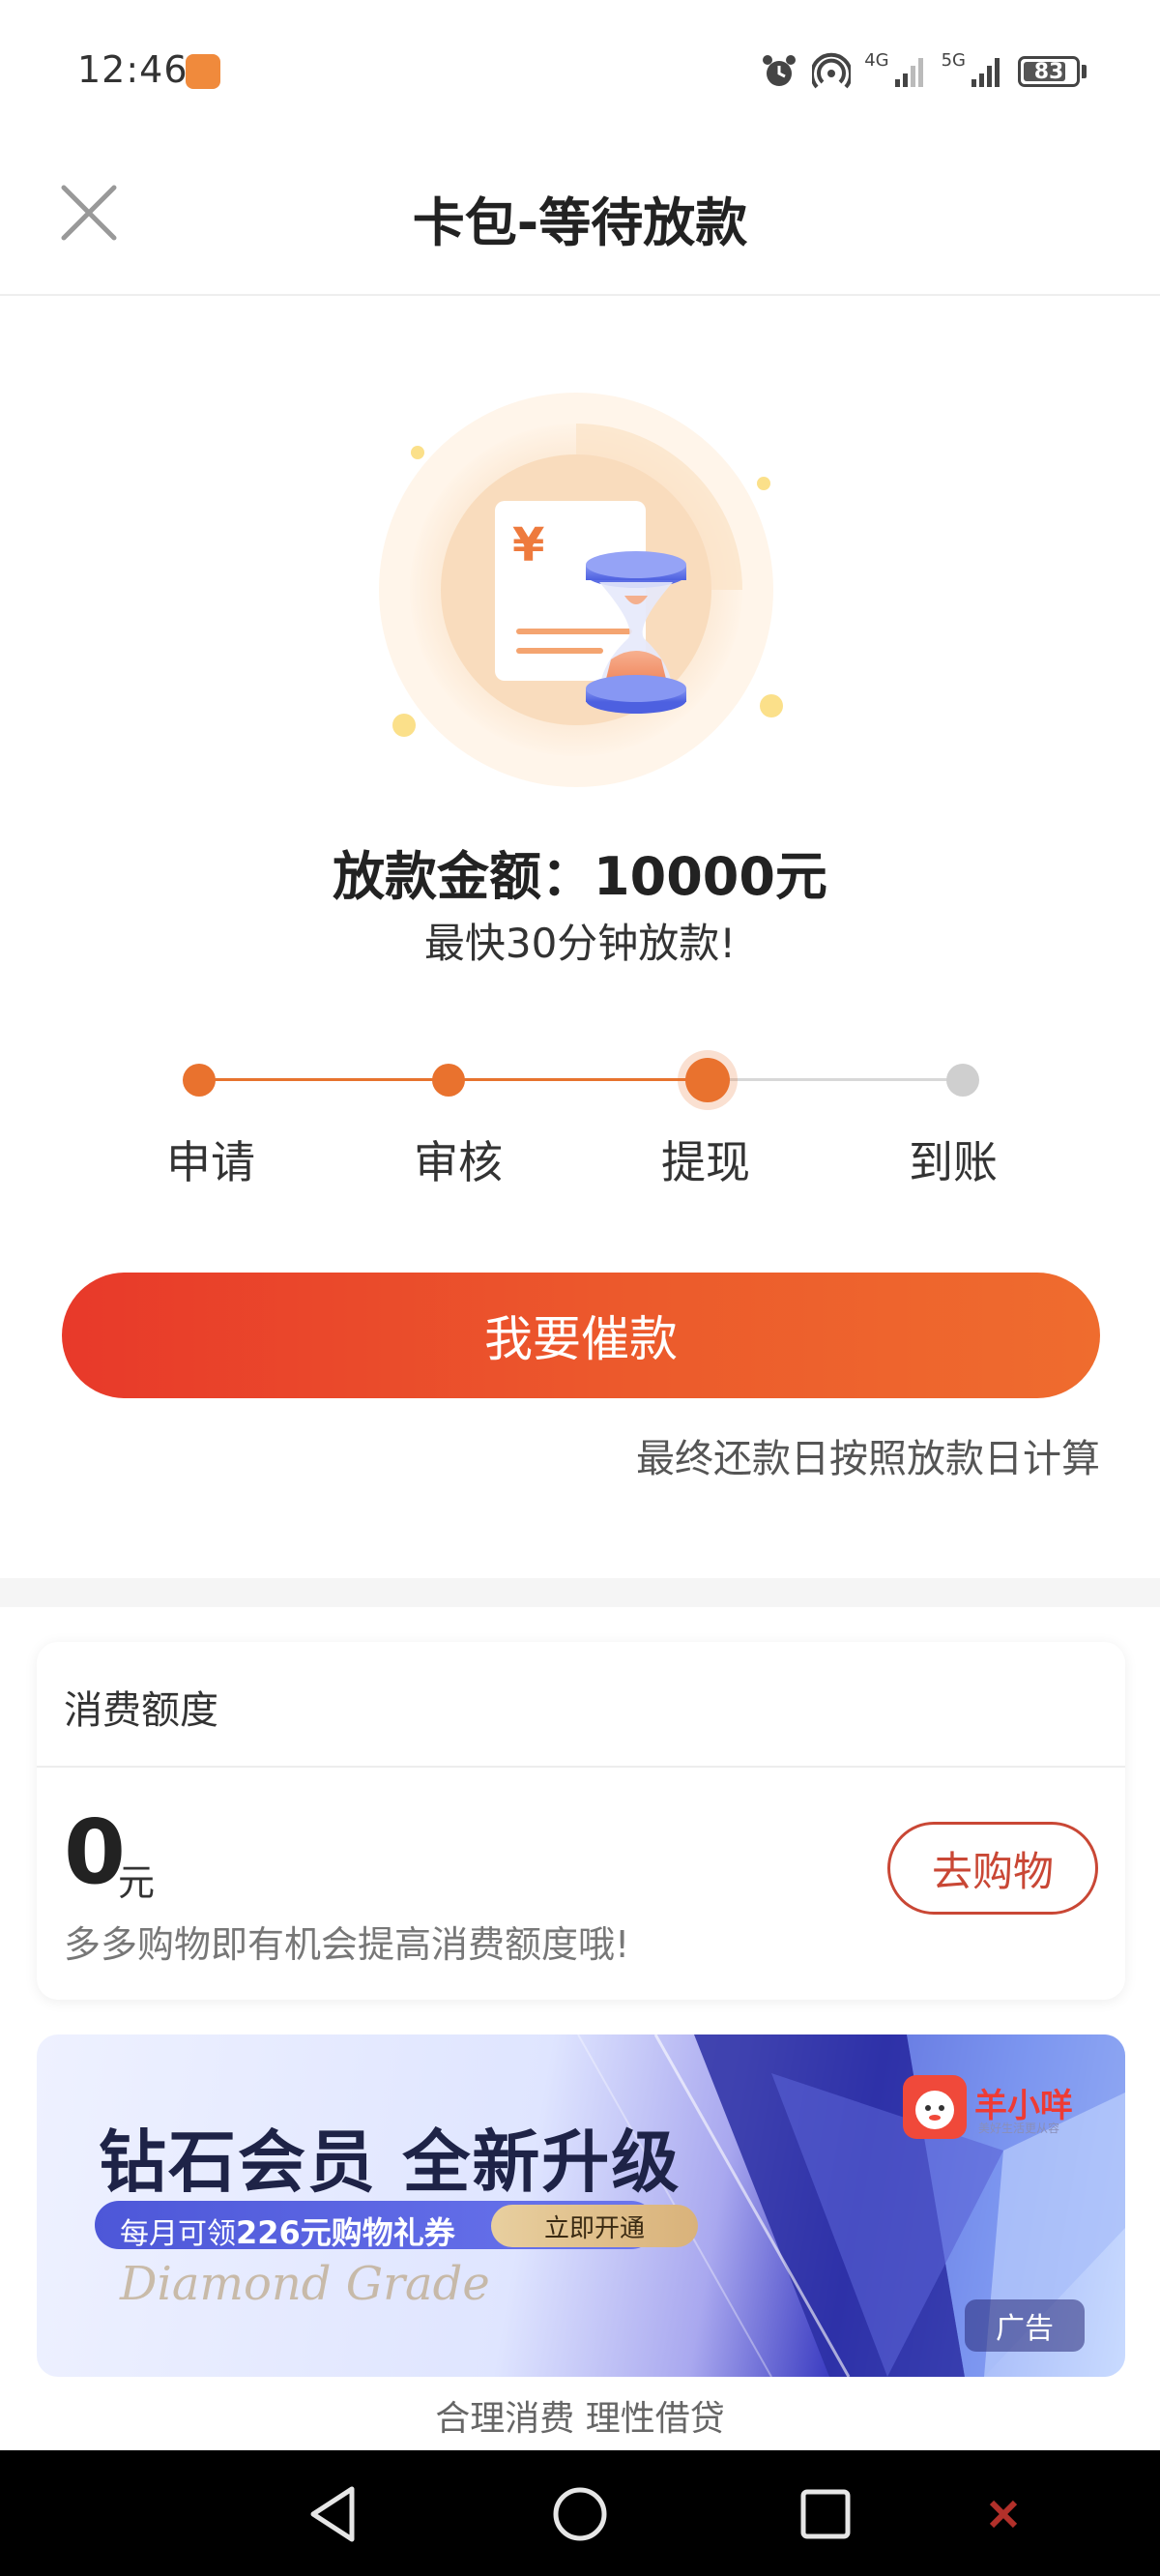 Image resolution: width=1160 pixels, height=2576 pixels. I want to click on loan-speed-note: 最快30分钟放款!, so click(580, 943).